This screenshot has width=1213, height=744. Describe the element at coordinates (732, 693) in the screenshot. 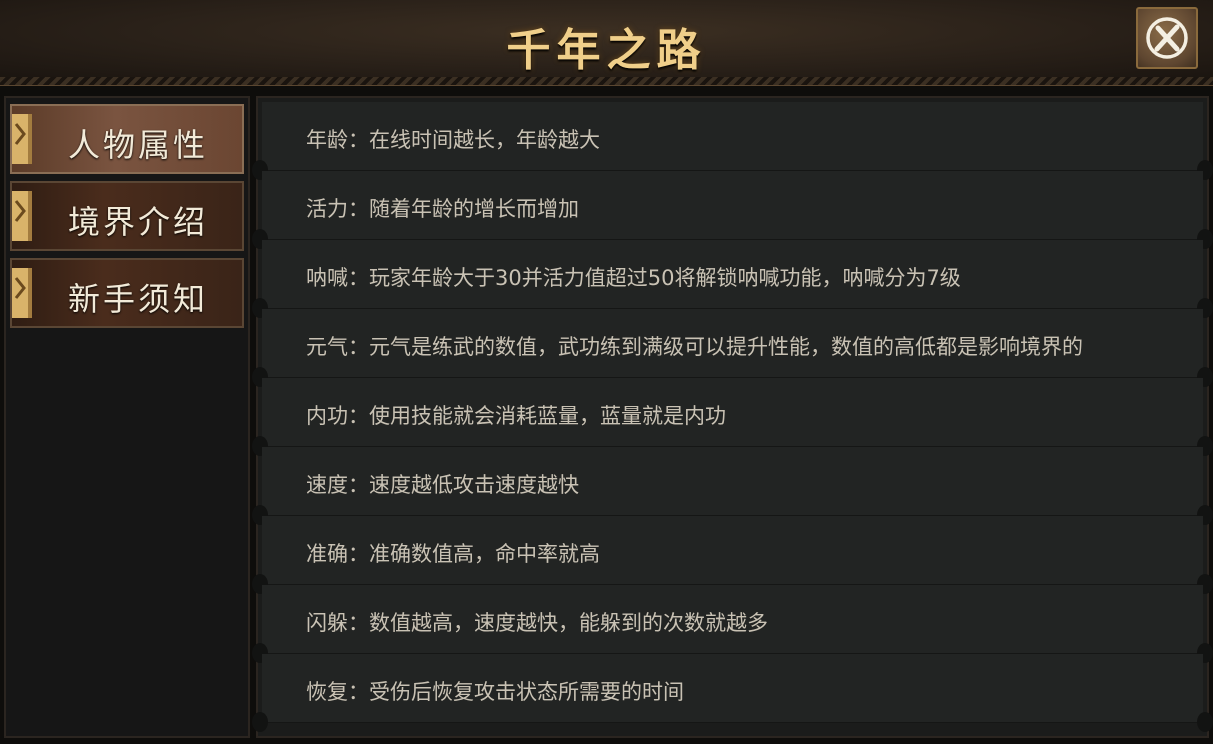

I see `list-item: 恢复：受伤后恢复攻击状态所需要的时间` at that location.